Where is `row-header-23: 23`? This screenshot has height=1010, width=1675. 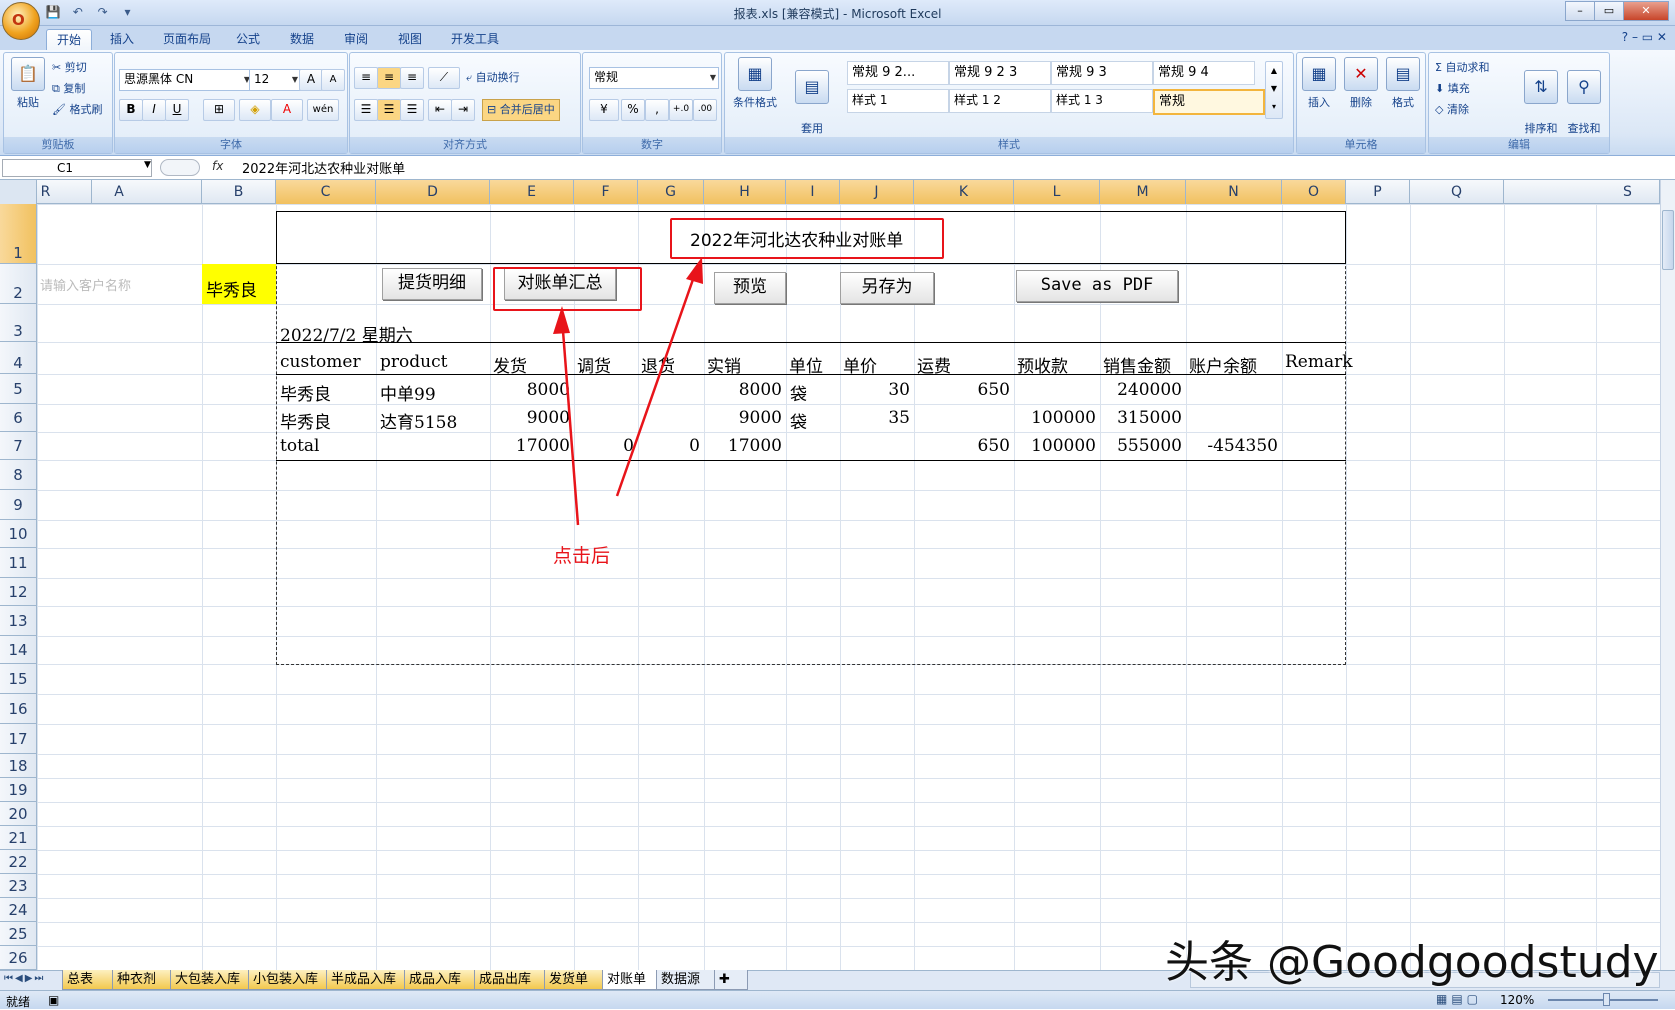
row-header-23: 23 is located at coordinates (18, 886).